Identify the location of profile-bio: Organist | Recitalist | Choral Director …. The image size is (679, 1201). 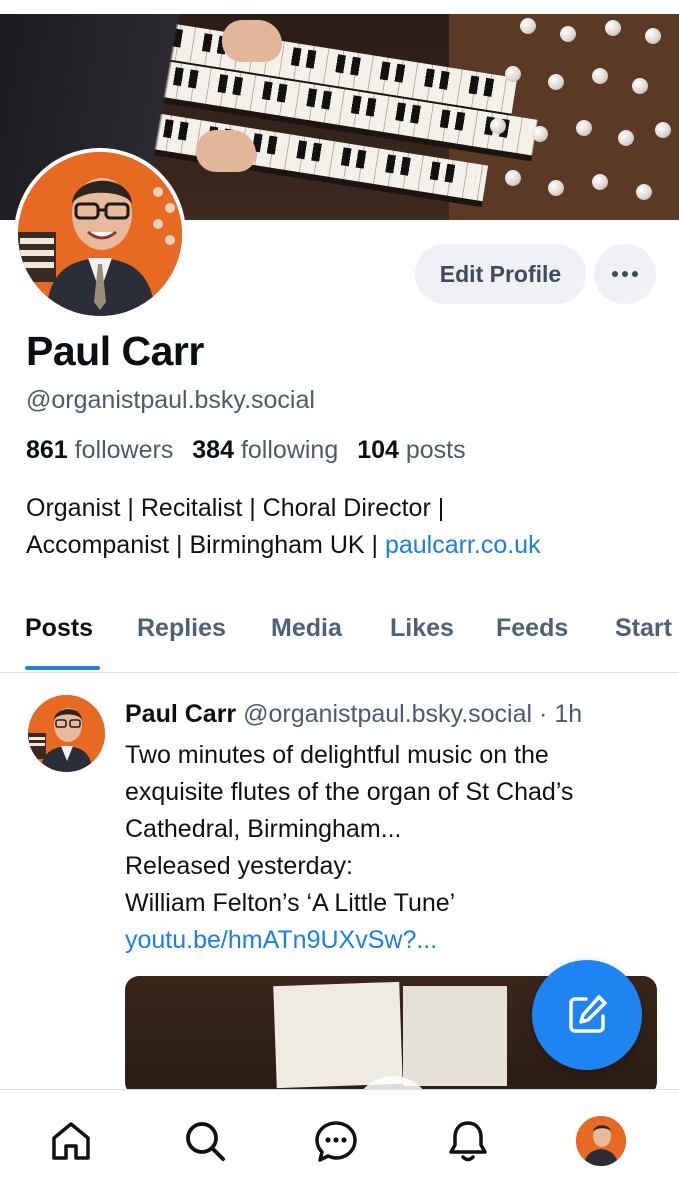
(346, 527).